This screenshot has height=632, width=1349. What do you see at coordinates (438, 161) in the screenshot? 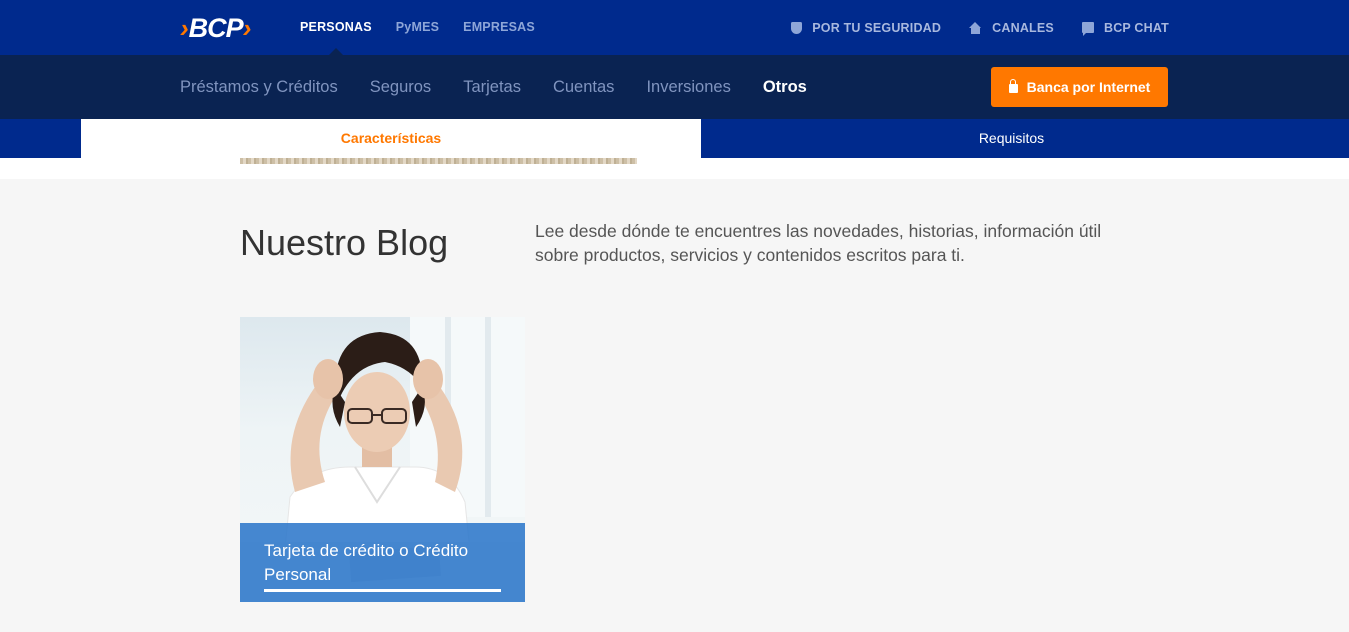
I see `image-strip` at bounding box center [438, 161].